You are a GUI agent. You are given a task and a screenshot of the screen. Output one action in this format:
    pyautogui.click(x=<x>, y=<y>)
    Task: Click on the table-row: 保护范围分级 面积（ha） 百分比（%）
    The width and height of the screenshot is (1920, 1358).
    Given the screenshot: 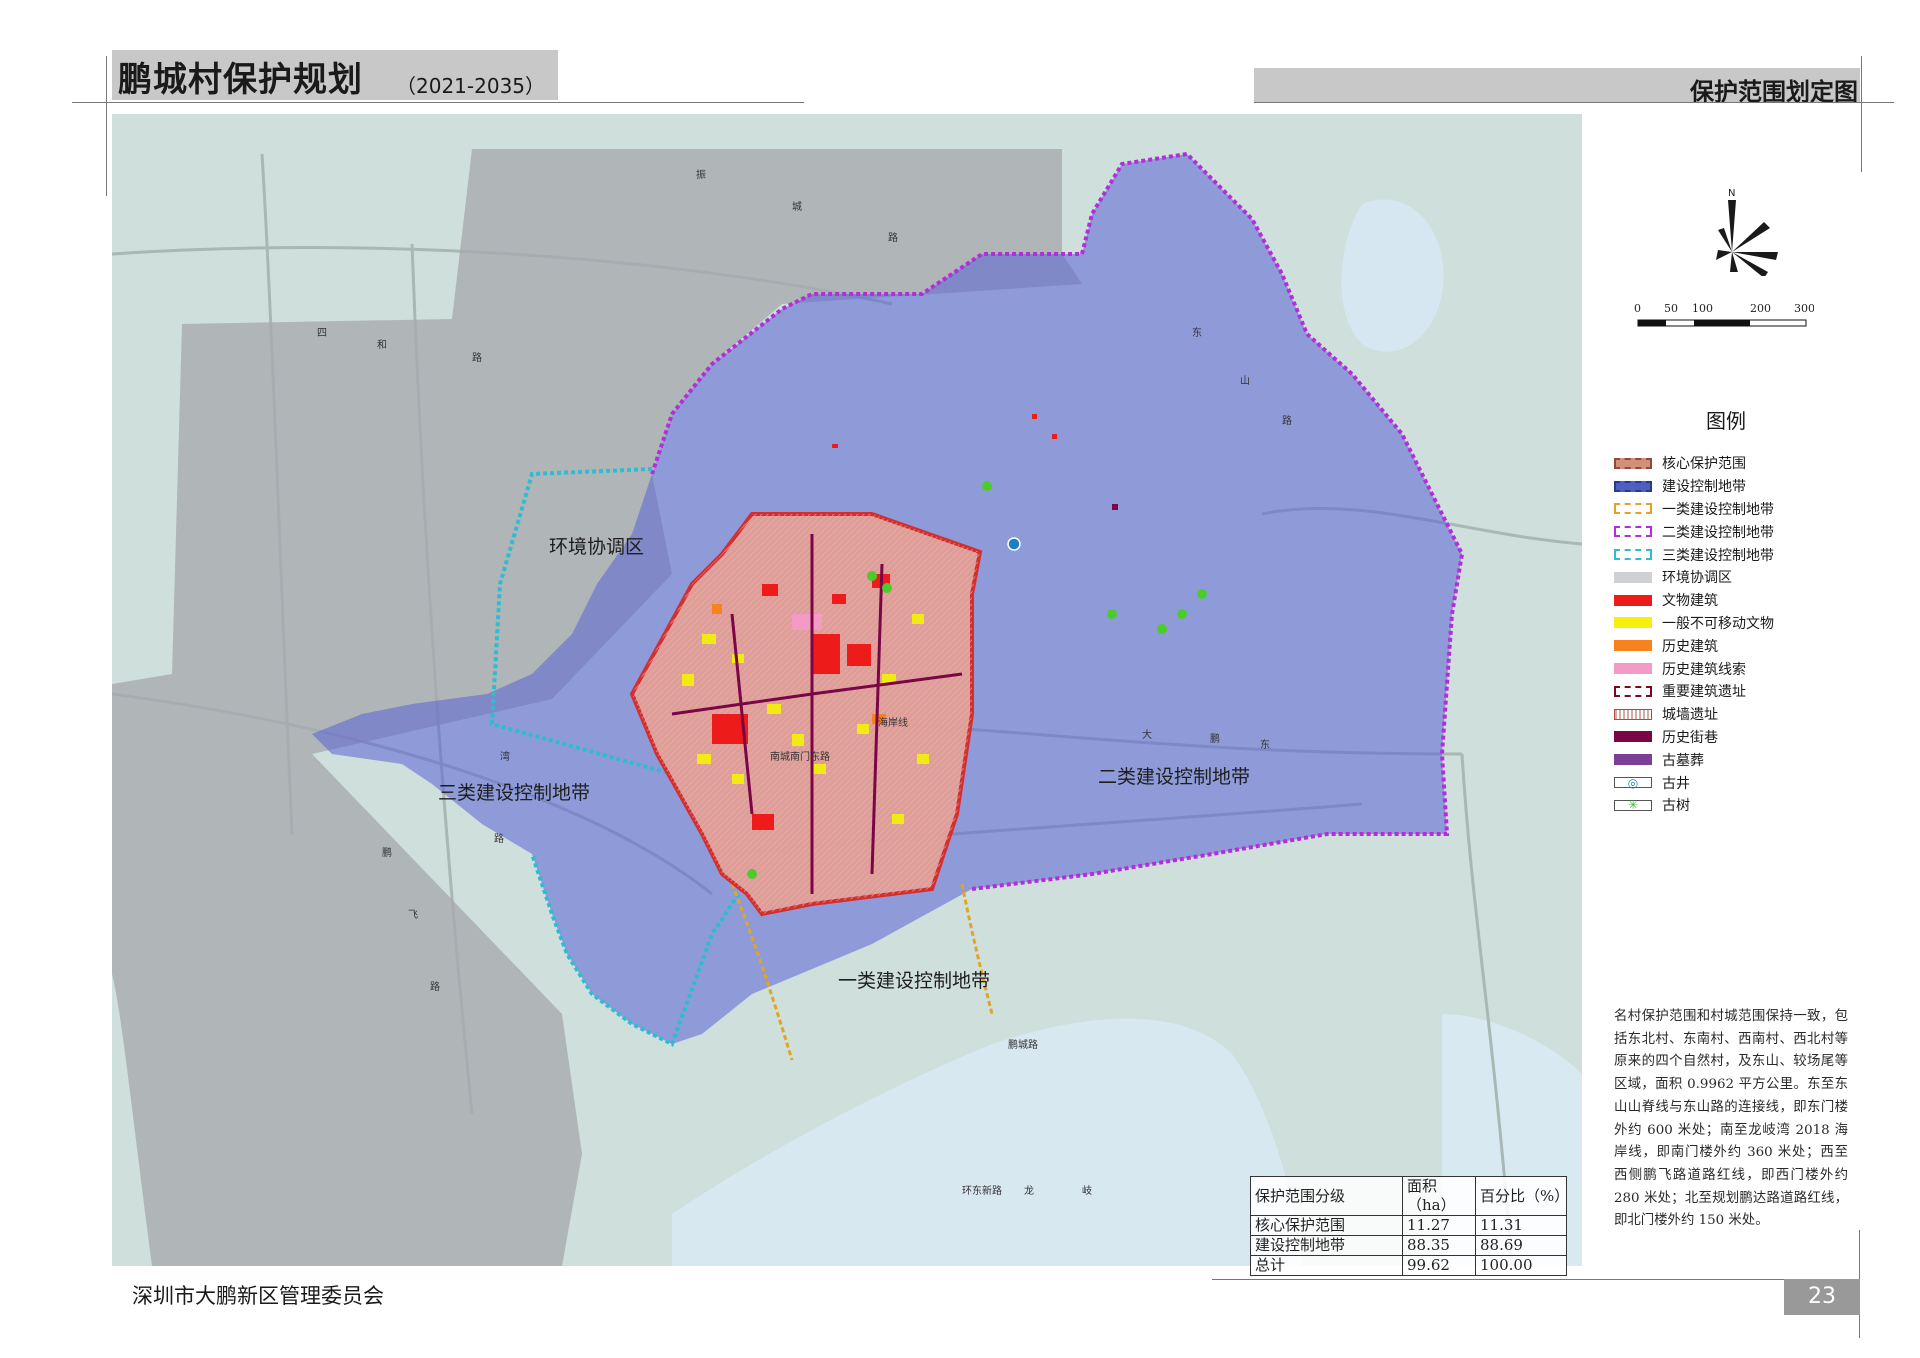 What is the action you would take?
    pyautogui.click(x=1409, y=1196)
    